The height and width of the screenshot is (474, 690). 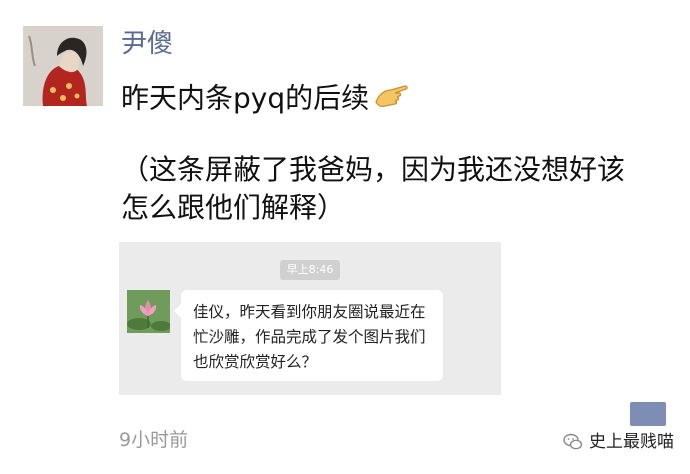 What do you see at coordinates (147, 44) in the screenshot?
I see `username: 尹傻` at bounding box center [147, 44].